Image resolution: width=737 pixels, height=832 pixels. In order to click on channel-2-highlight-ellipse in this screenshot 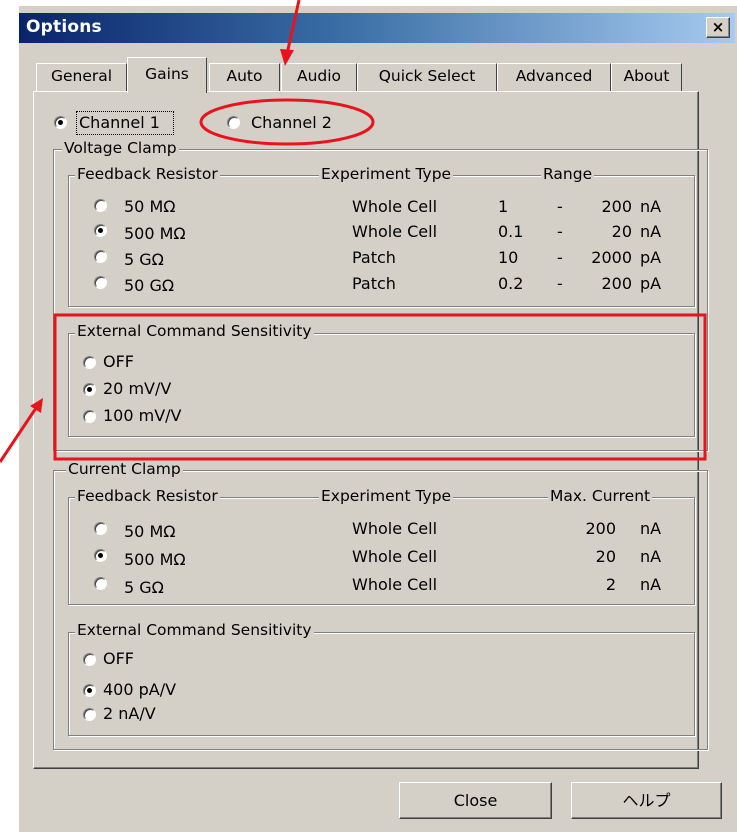, I will do `click(287, 122)`.